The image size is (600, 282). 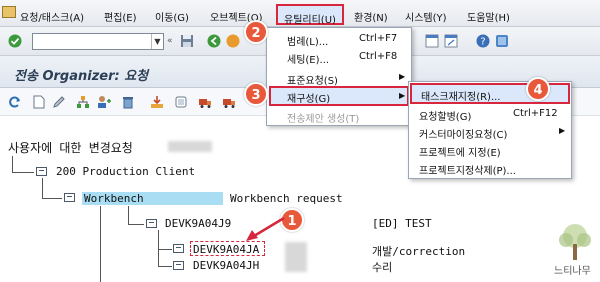 What do you see at coordinates (190, 146) in the screenshot?
I see `redacted-username` at bounding box center [190, 146].